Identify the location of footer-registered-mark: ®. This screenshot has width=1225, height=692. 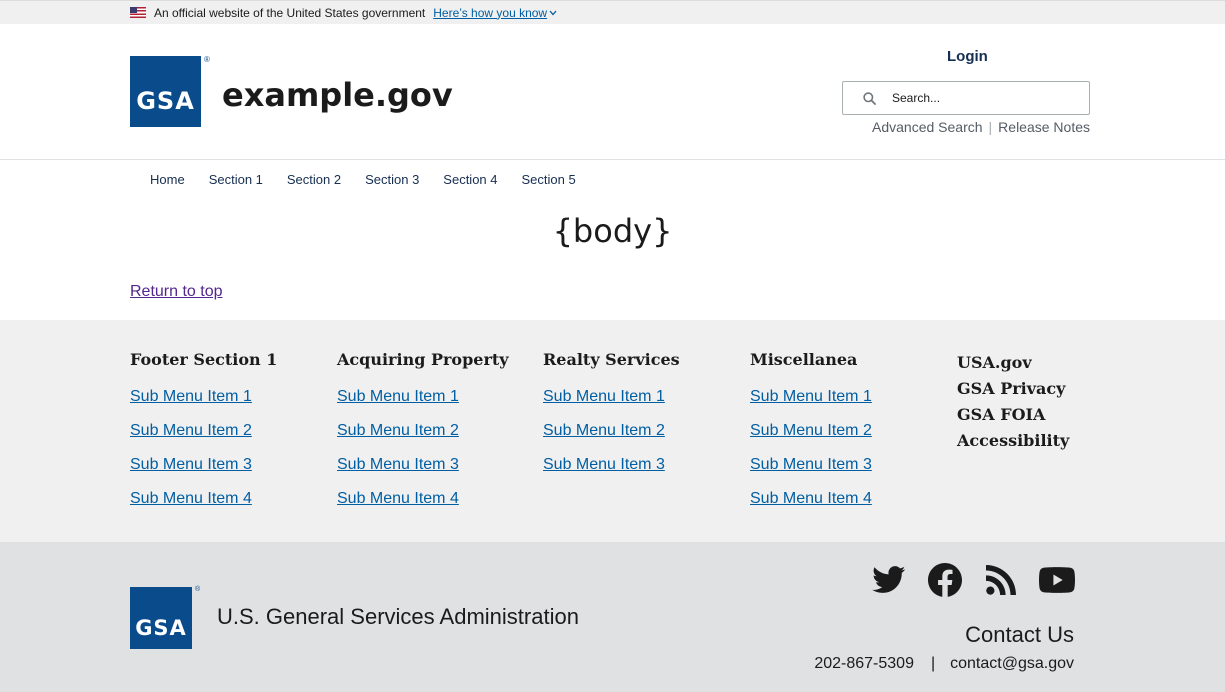
(198, 589).